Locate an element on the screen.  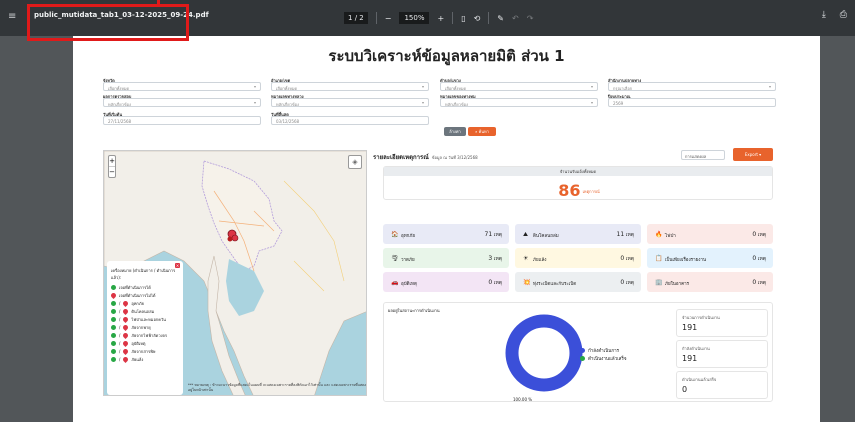
agency-value: กรุณาเลือก is located at coordinates (623, 88).